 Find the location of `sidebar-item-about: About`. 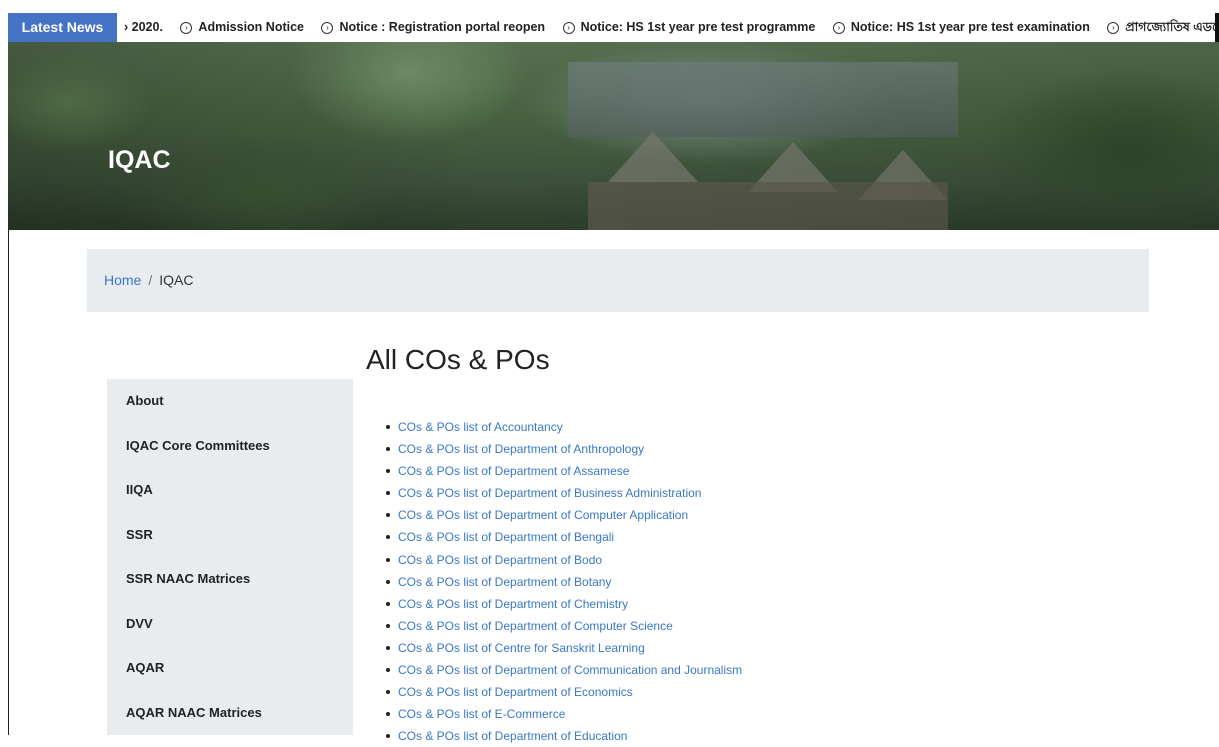

sidebar-item-about: About is located at coordinates (230, 401).